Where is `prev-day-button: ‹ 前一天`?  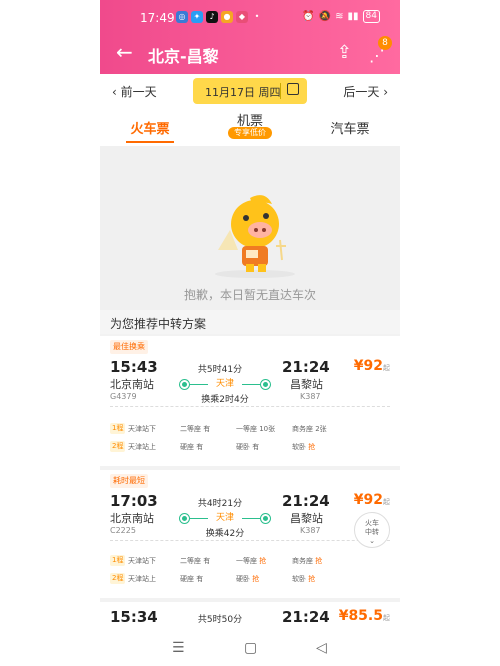
prev-day-button: ‹ 前一天 is located at coordinates (134, 91).